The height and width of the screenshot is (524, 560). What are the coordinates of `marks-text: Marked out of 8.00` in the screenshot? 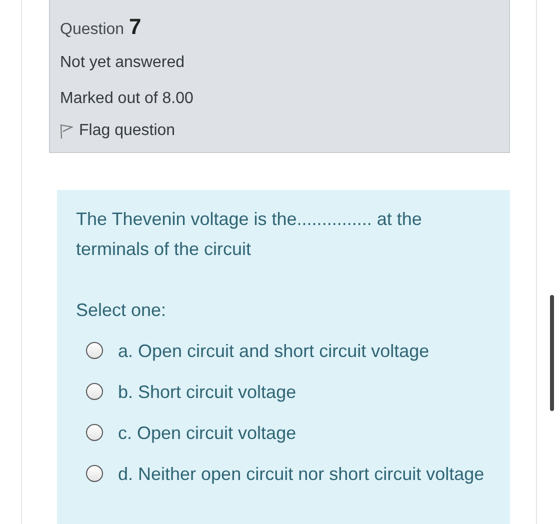 It's located at (127, 99).